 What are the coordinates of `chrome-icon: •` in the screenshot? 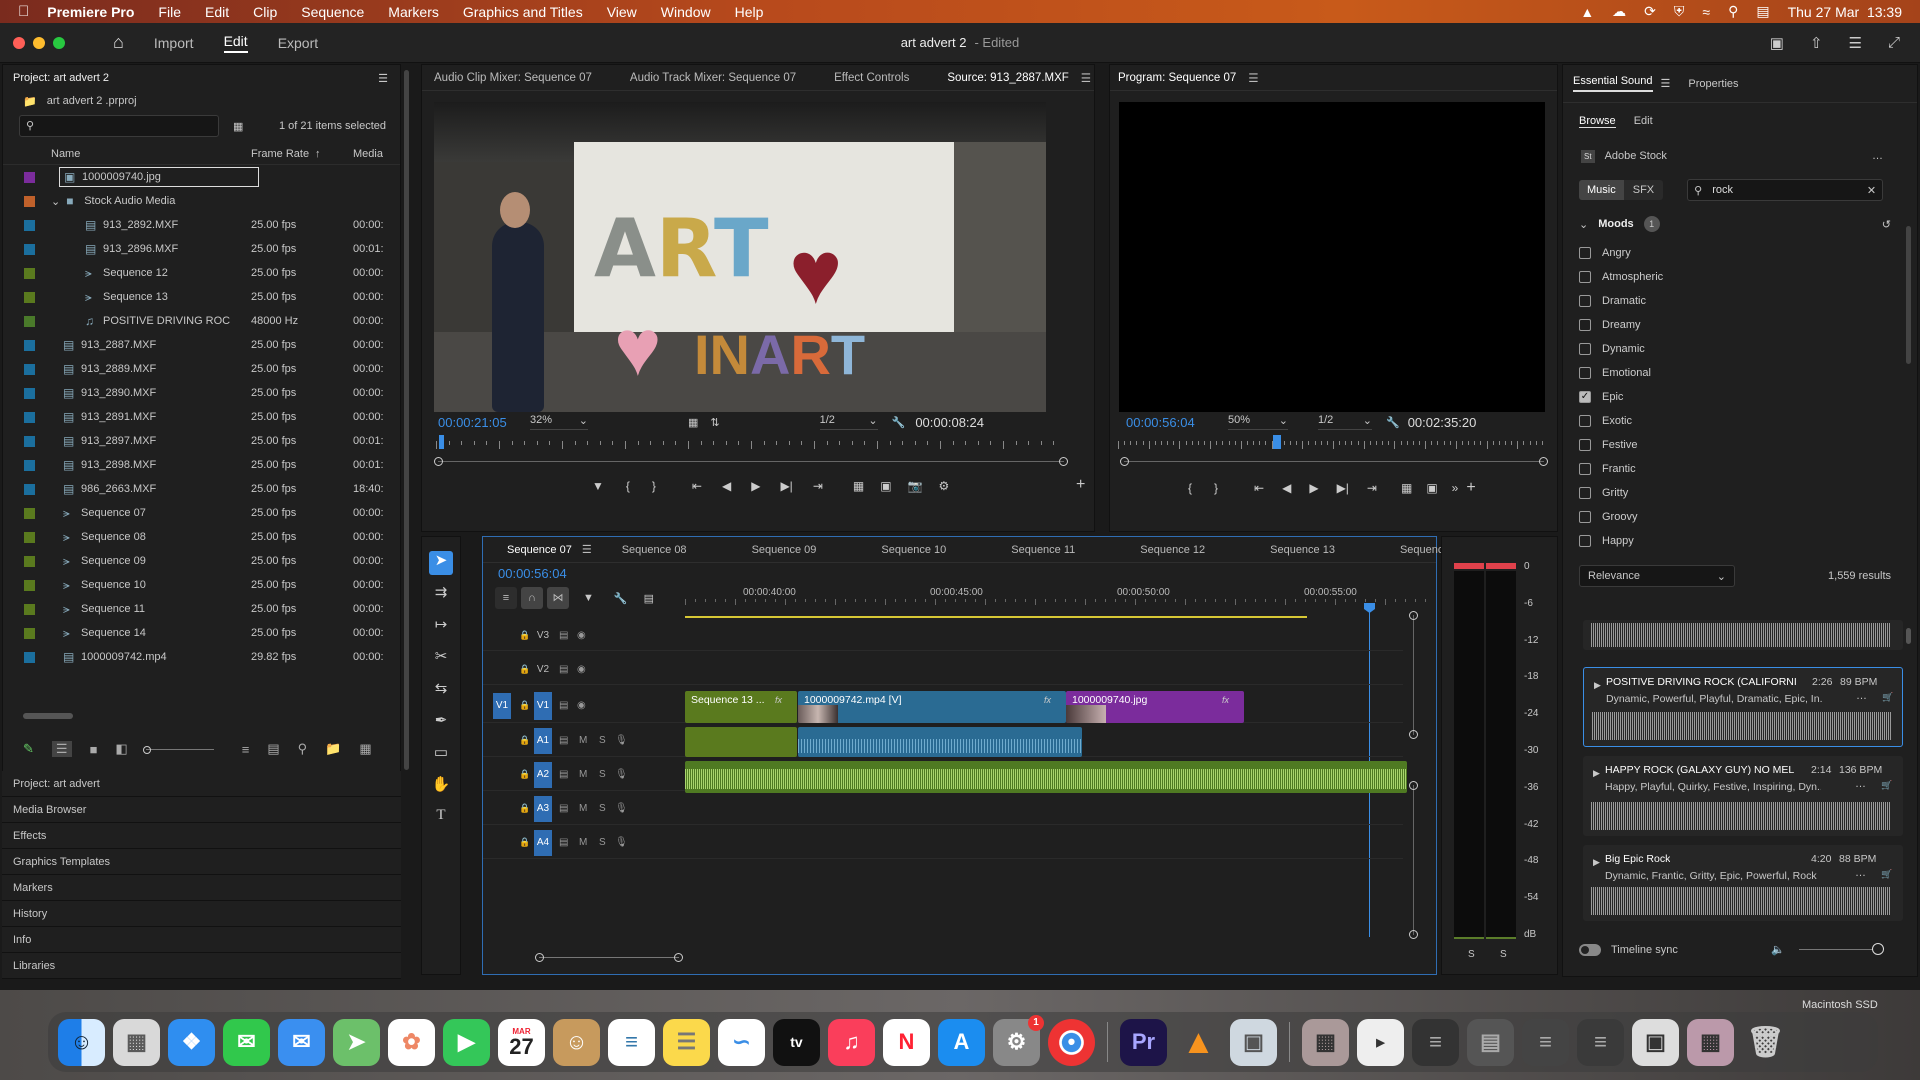 It's located at (1071, 1042).